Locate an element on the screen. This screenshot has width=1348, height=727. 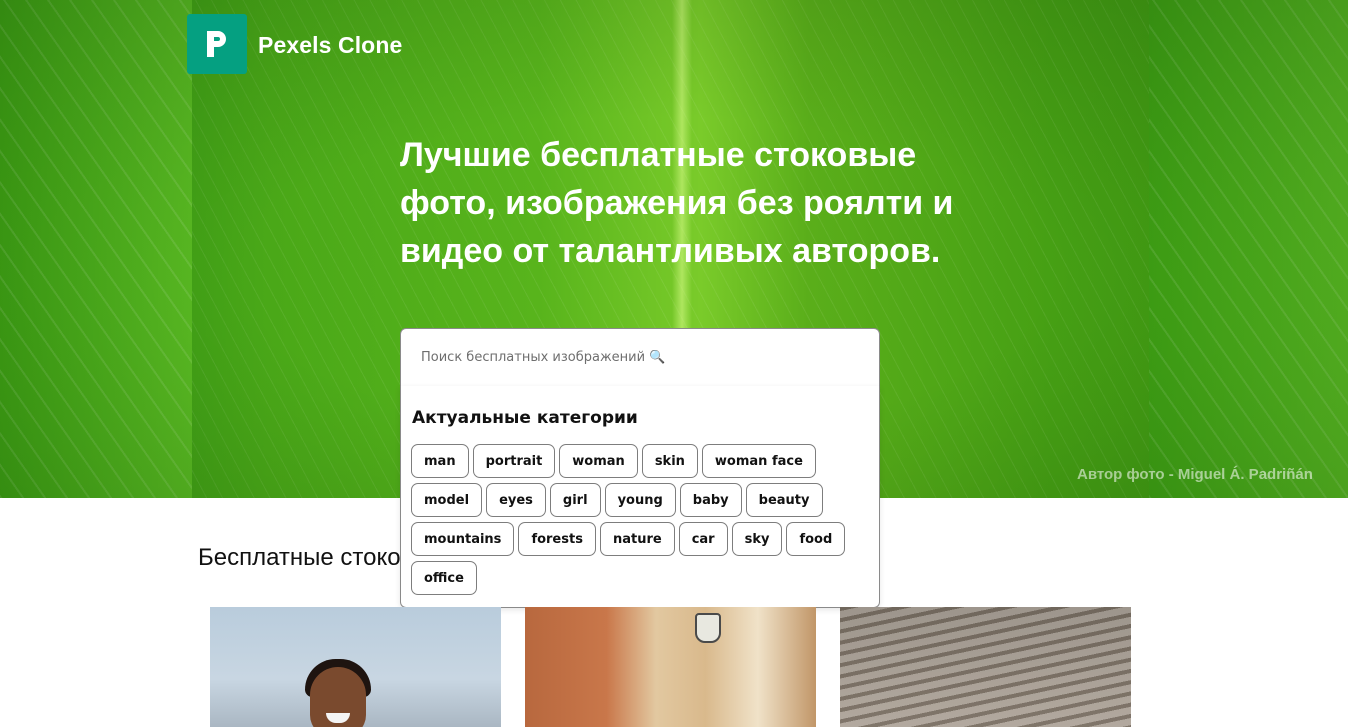
tag-man: man is located at coordinates (440, 461).